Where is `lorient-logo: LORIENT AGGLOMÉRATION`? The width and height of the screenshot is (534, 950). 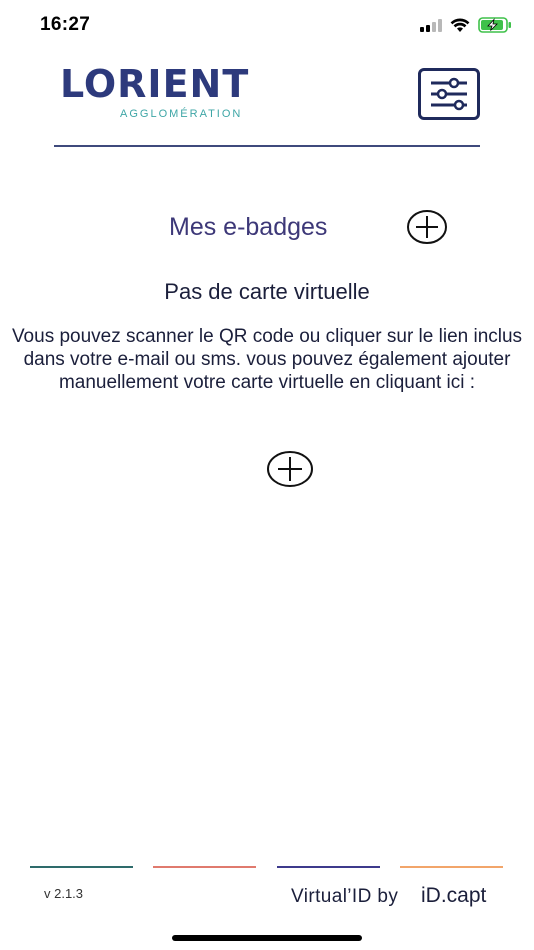
lorient-logo: LORIENT AGGLOMÉRATION is located at coordinates (151, 94).